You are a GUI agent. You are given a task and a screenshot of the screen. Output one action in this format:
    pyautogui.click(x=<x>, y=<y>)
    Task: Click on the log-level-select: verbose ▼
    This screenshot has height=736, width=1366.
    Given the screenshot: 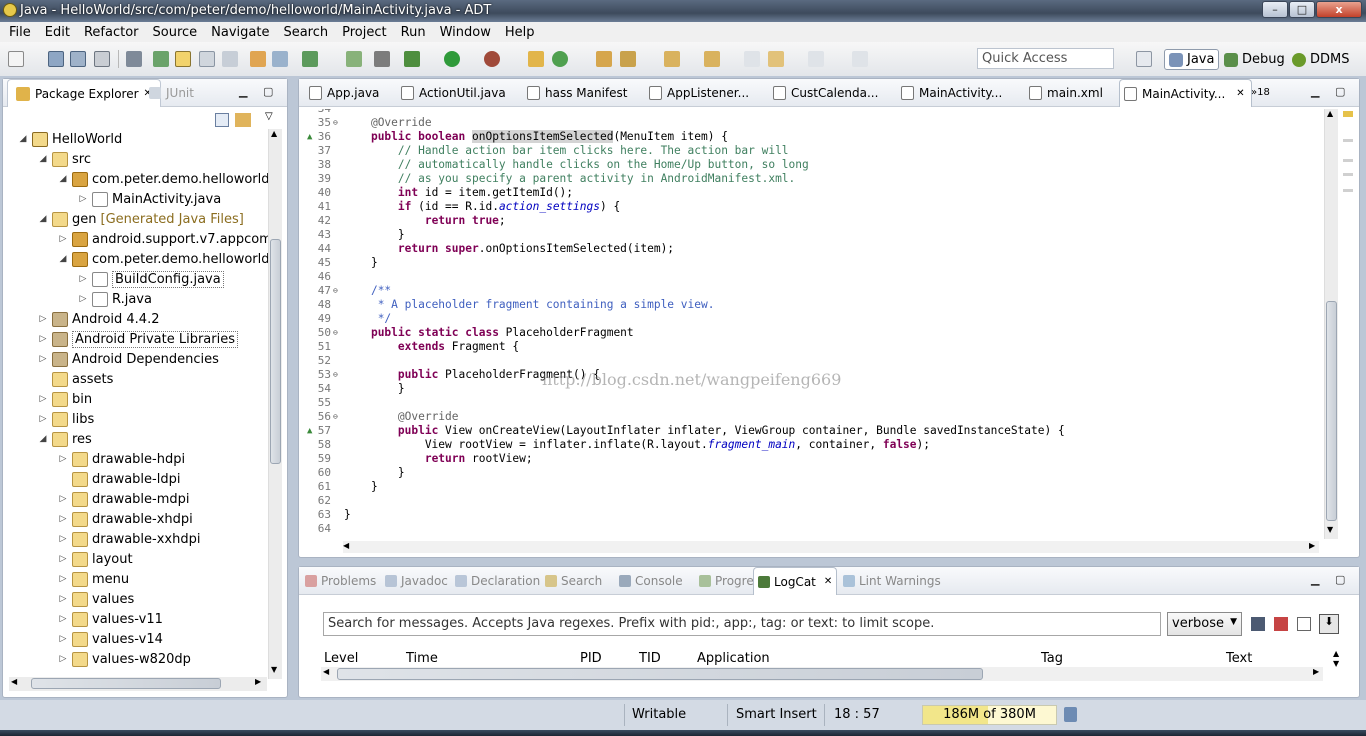 What is the action you would take?
    pyautogui.click(x=1204, y=624)
    